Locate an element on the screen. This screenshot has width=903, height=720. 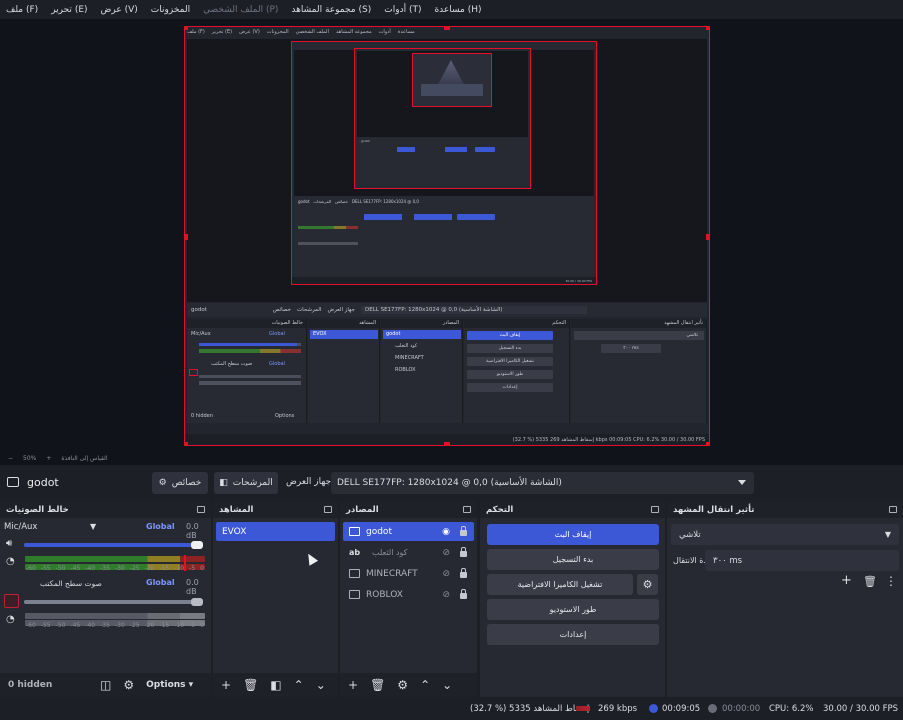
resize-handle-b is located at coordinates (447, 443).